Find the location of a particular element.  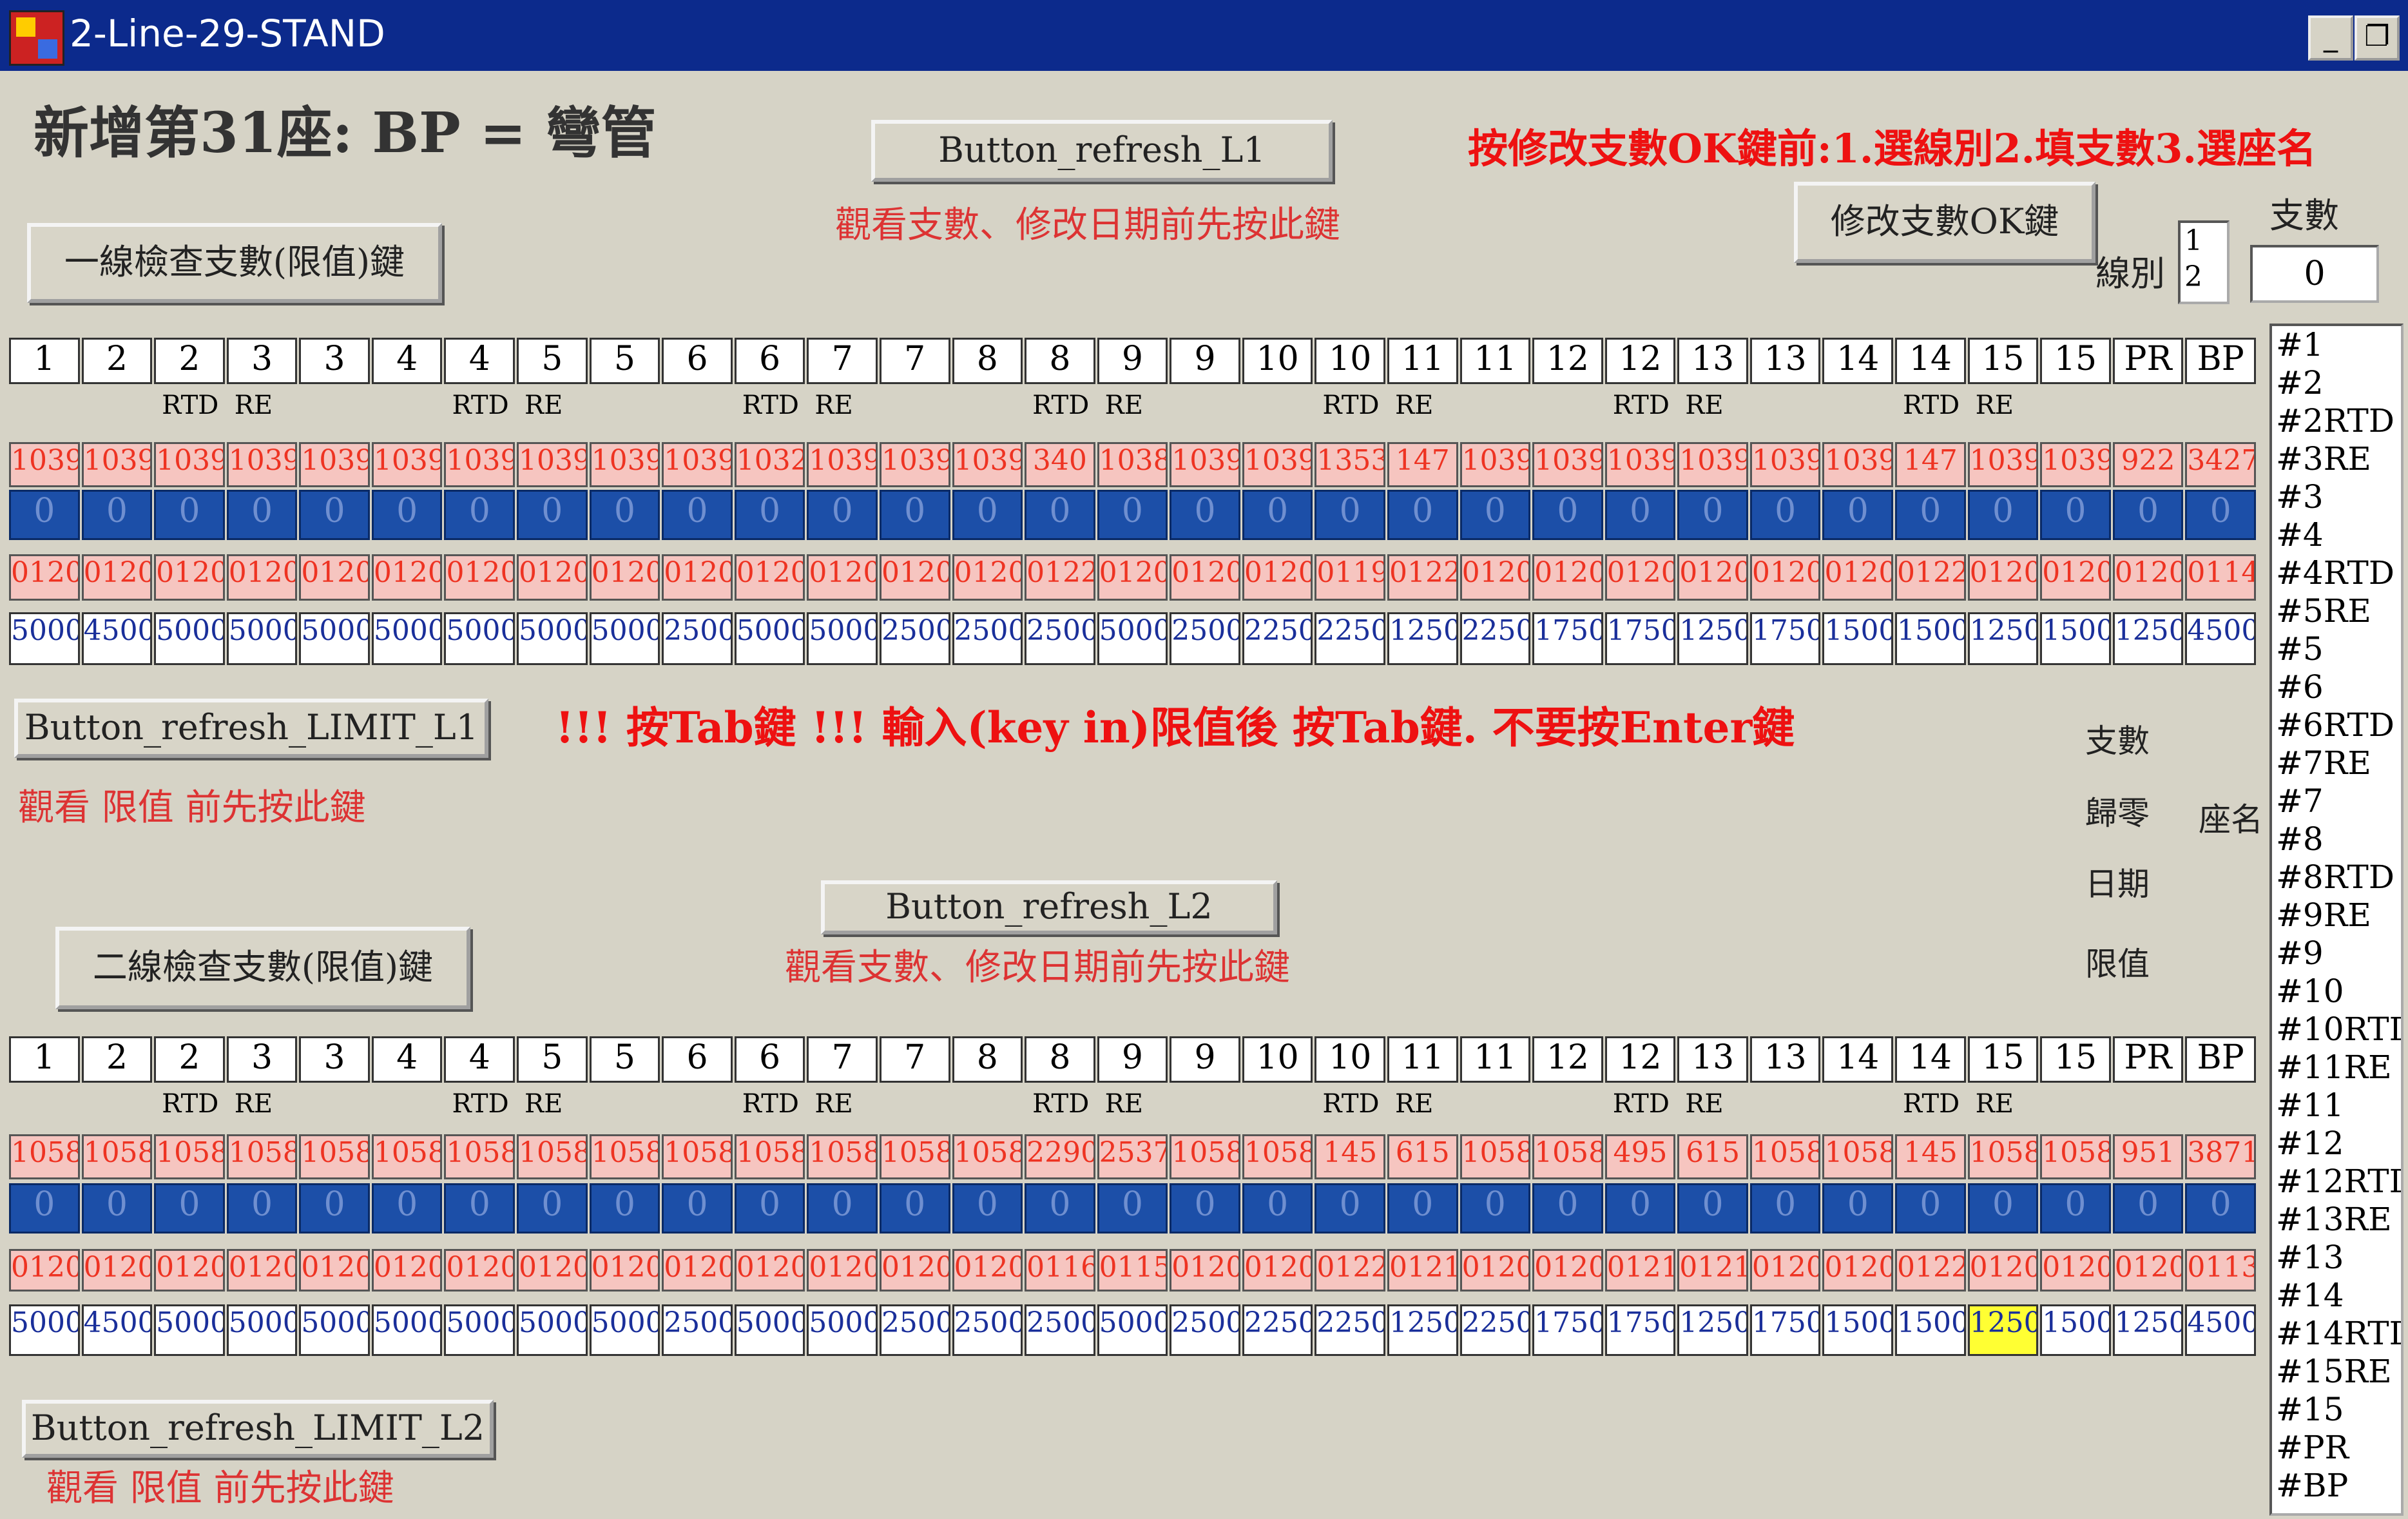

modify-ok-button: 修改支數OK鍵 is located at coordinates (1944, 223).